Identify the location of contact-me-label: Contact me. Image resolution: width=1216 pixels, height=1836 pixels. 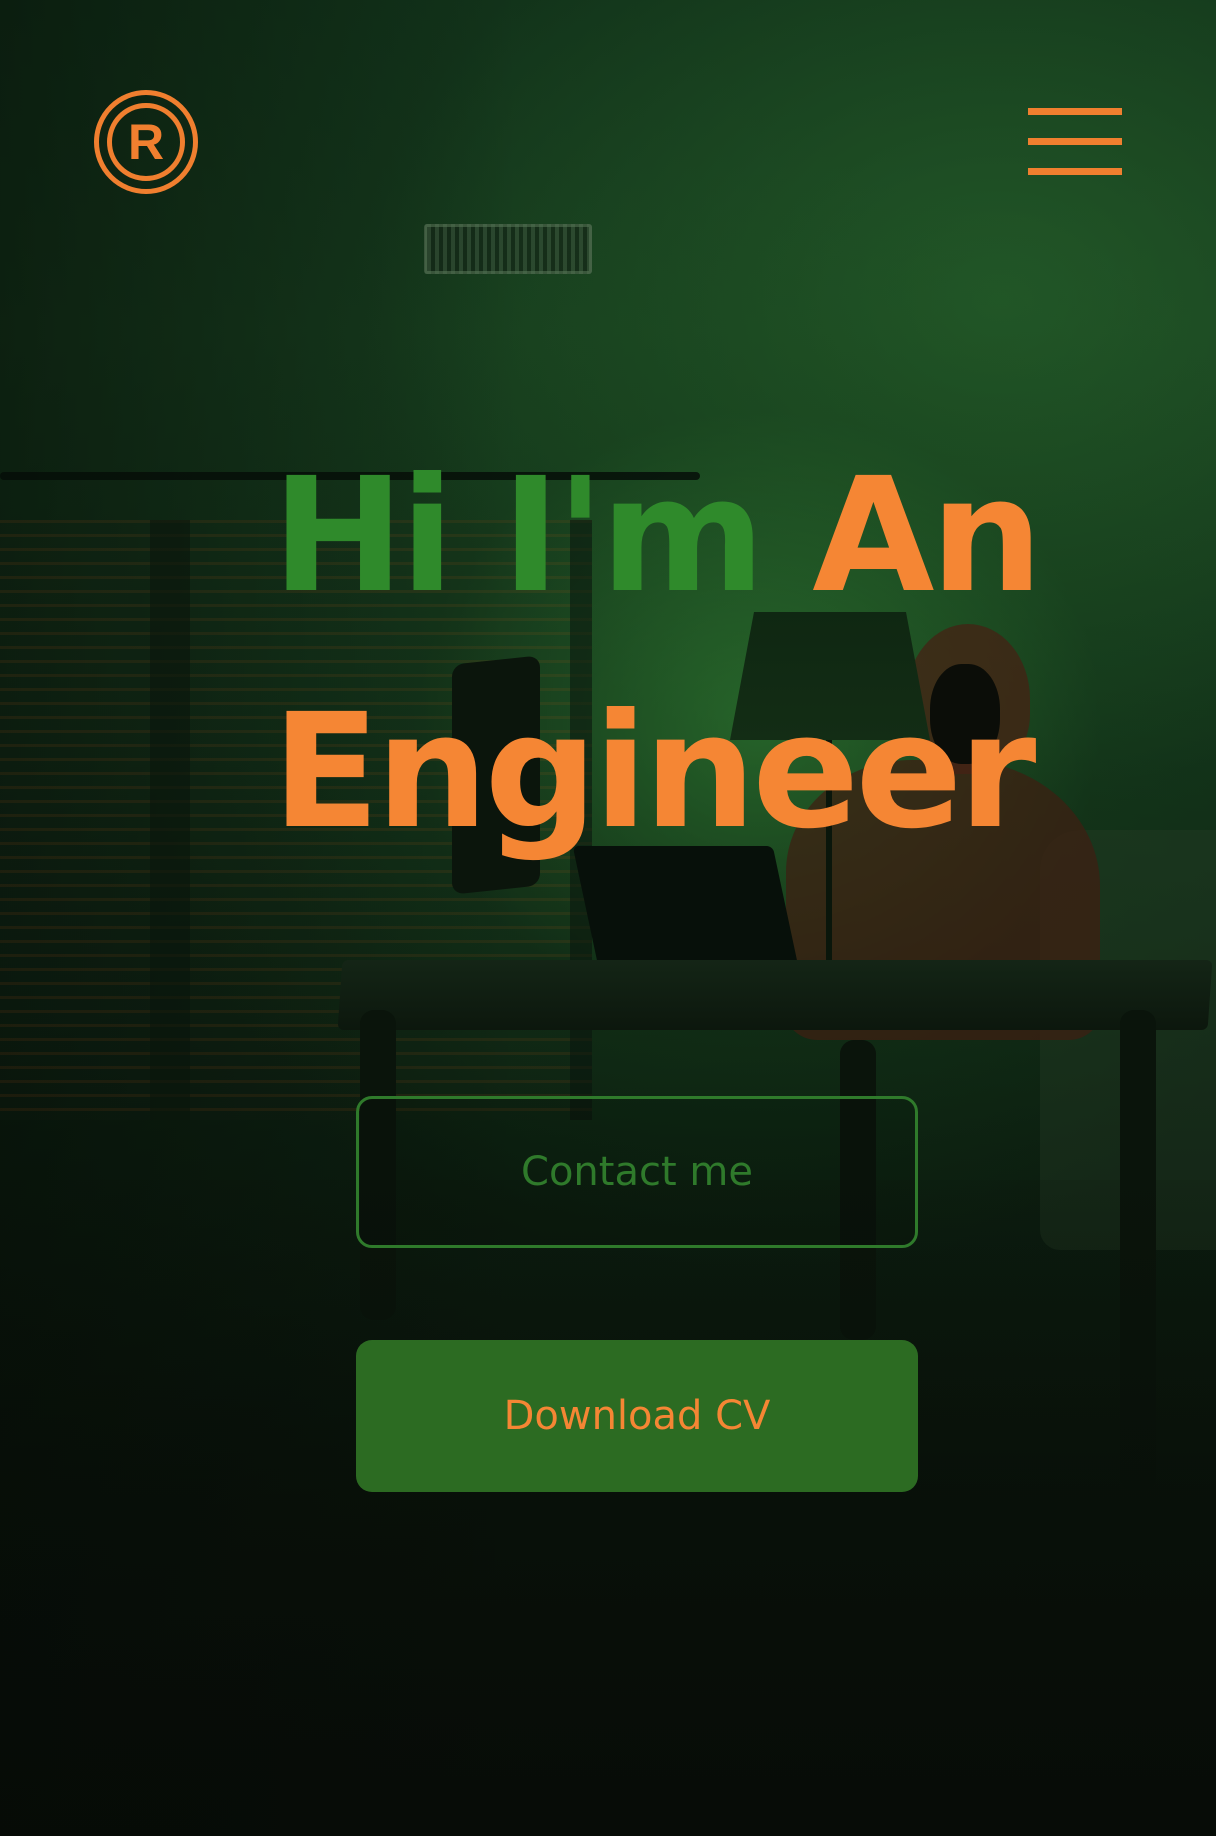
(637, 1172).